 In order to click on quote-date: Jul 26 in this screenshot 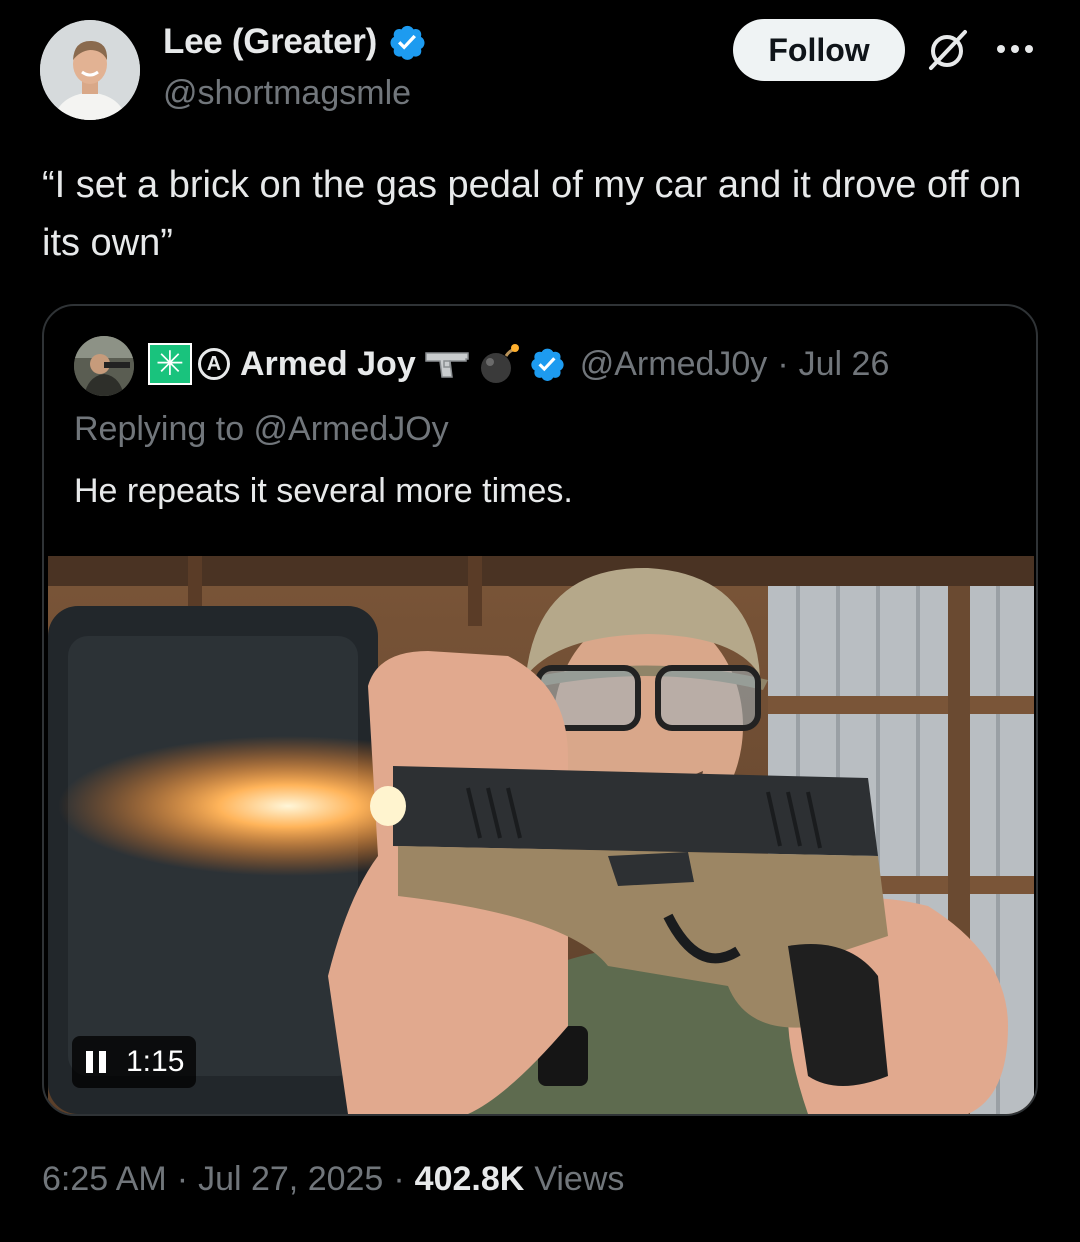, I will do `click(844, 364)`.